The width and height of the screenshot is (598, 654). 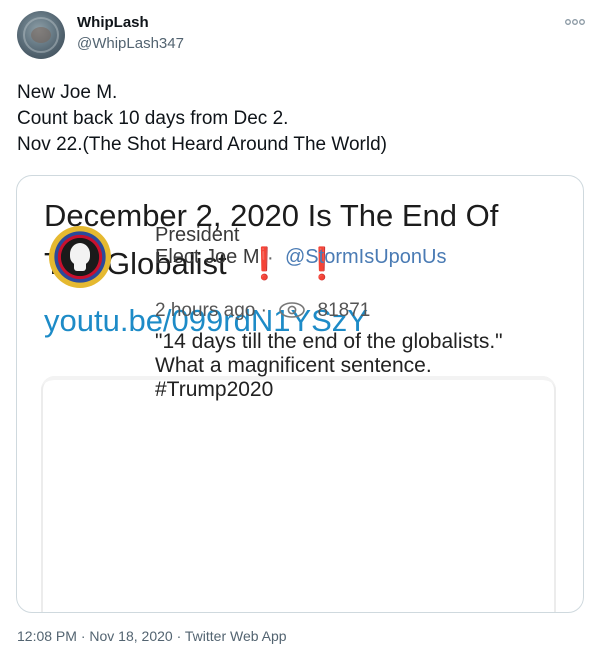 I want to click on author-handle: @WhipLash347, so click(x=130, y=43).